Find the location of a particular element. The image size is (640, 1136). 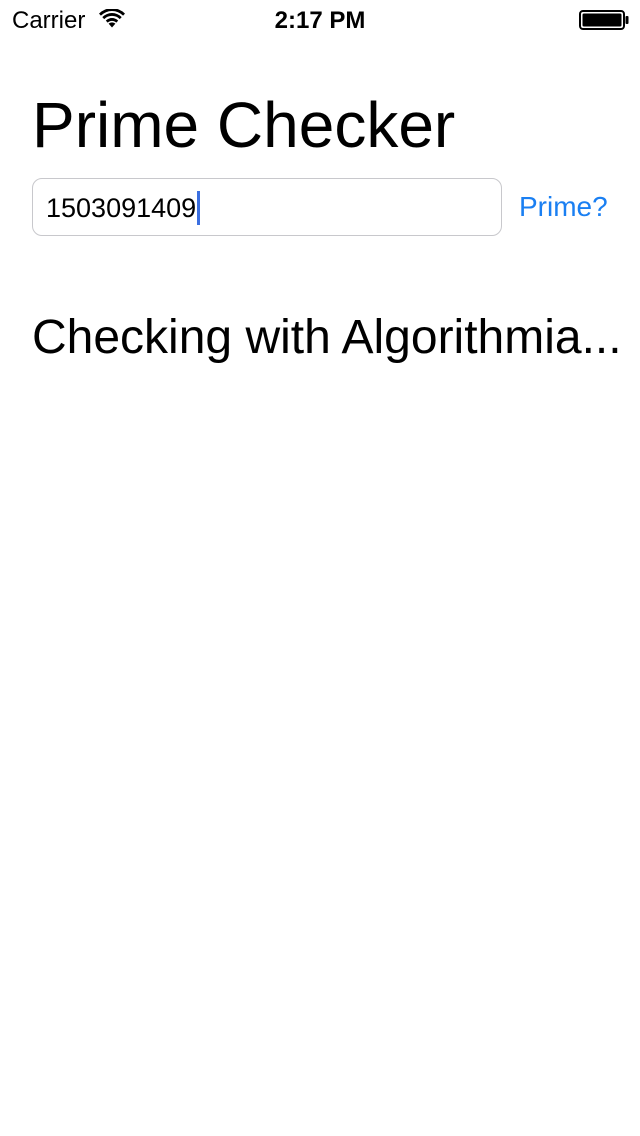

status-bar: Carrier 2:17 PM is located at coordinates (320, 20).